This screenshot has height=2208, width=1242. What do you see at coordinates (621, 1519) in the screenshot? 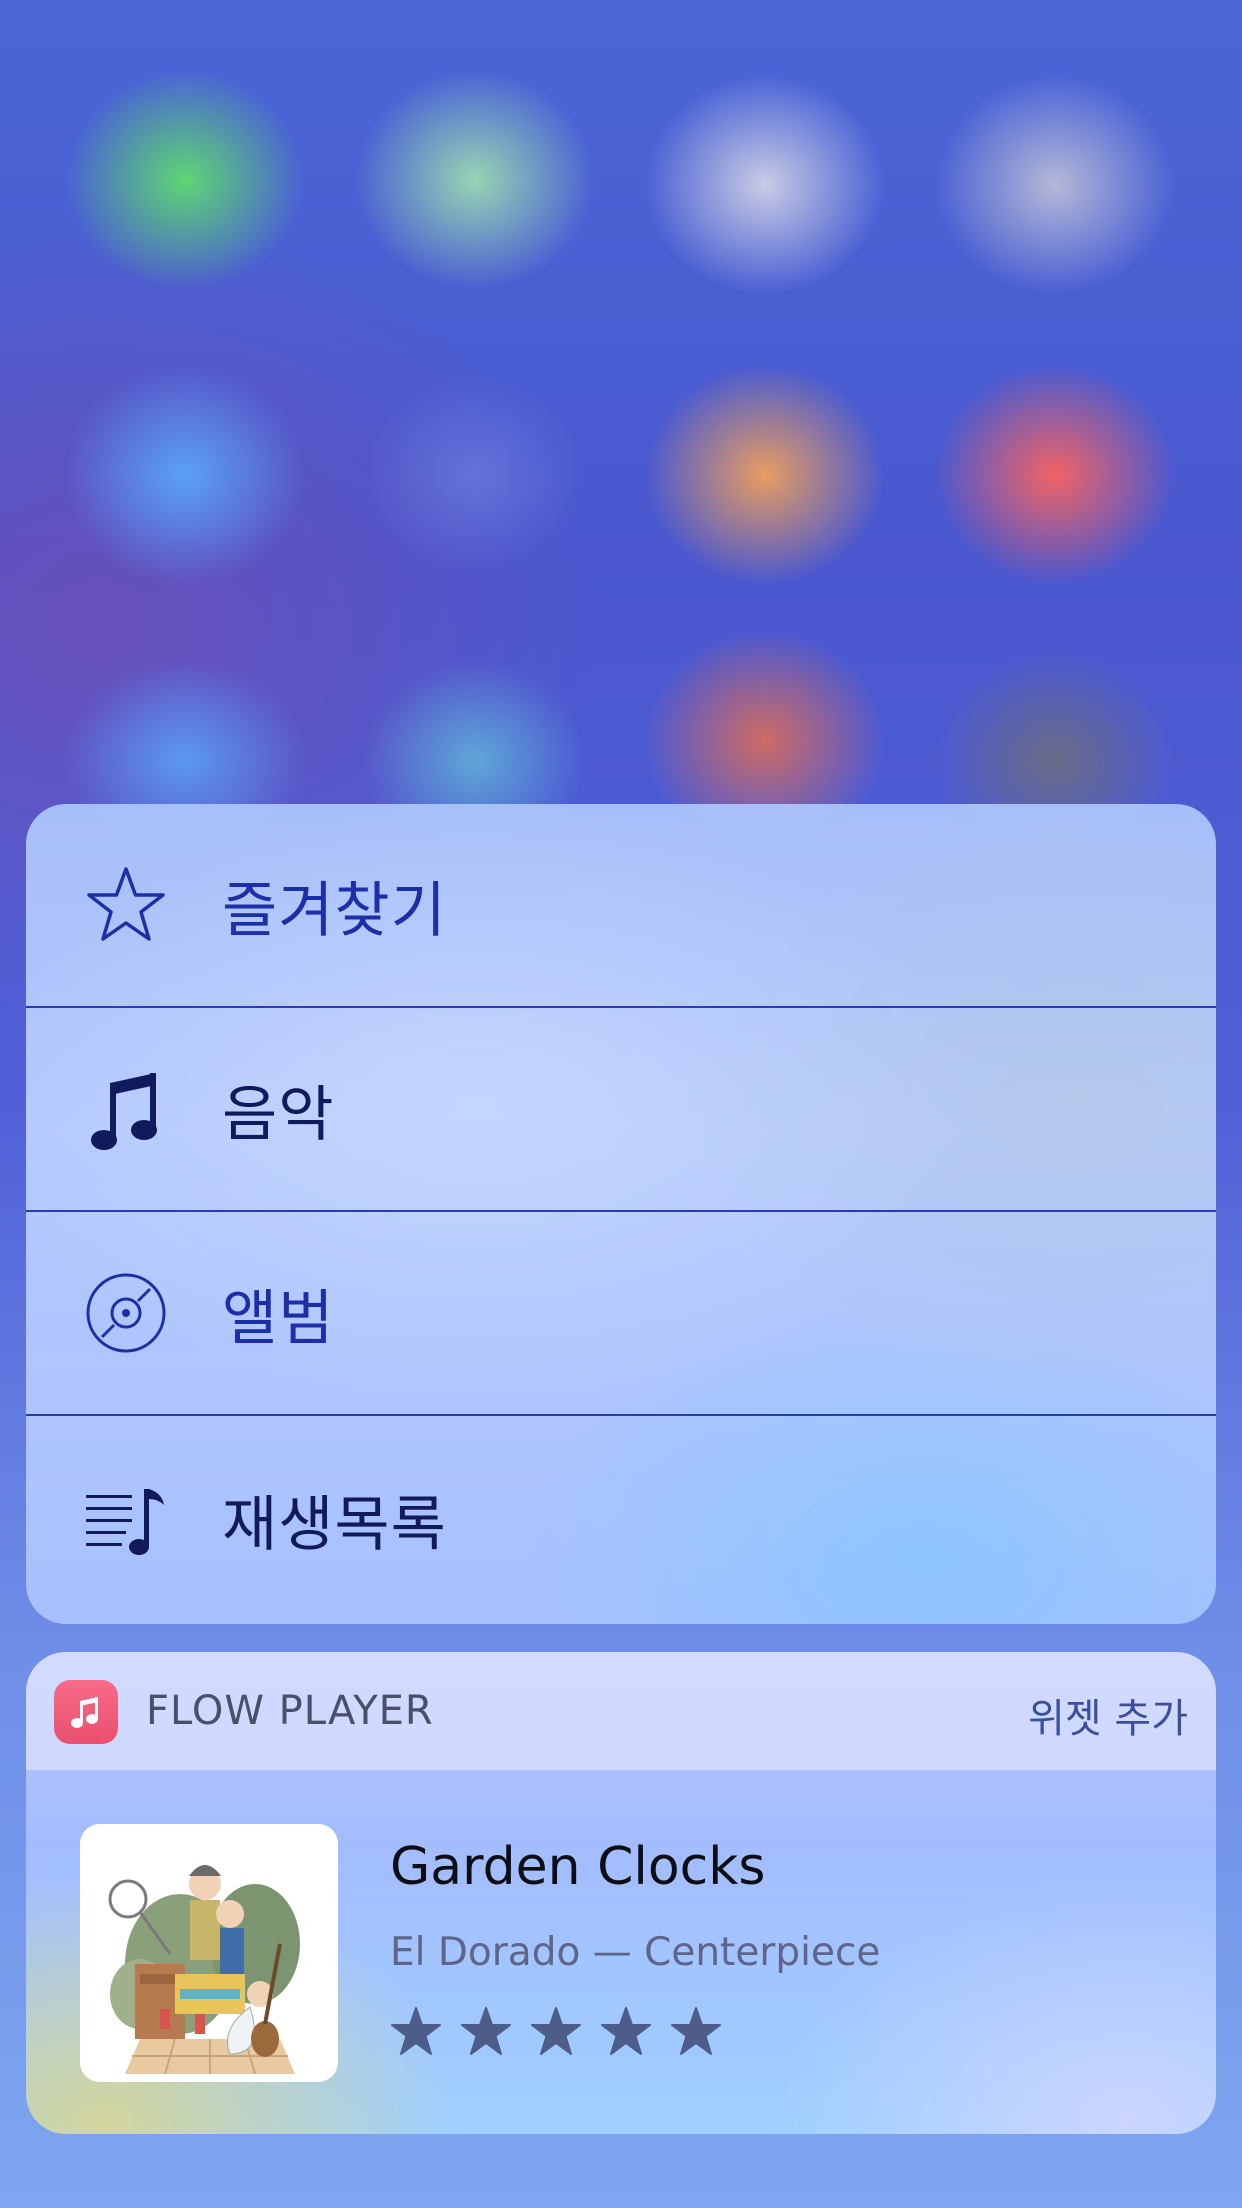
I see `action-playlists: 재생목록` at bounding box center [621, 1519].